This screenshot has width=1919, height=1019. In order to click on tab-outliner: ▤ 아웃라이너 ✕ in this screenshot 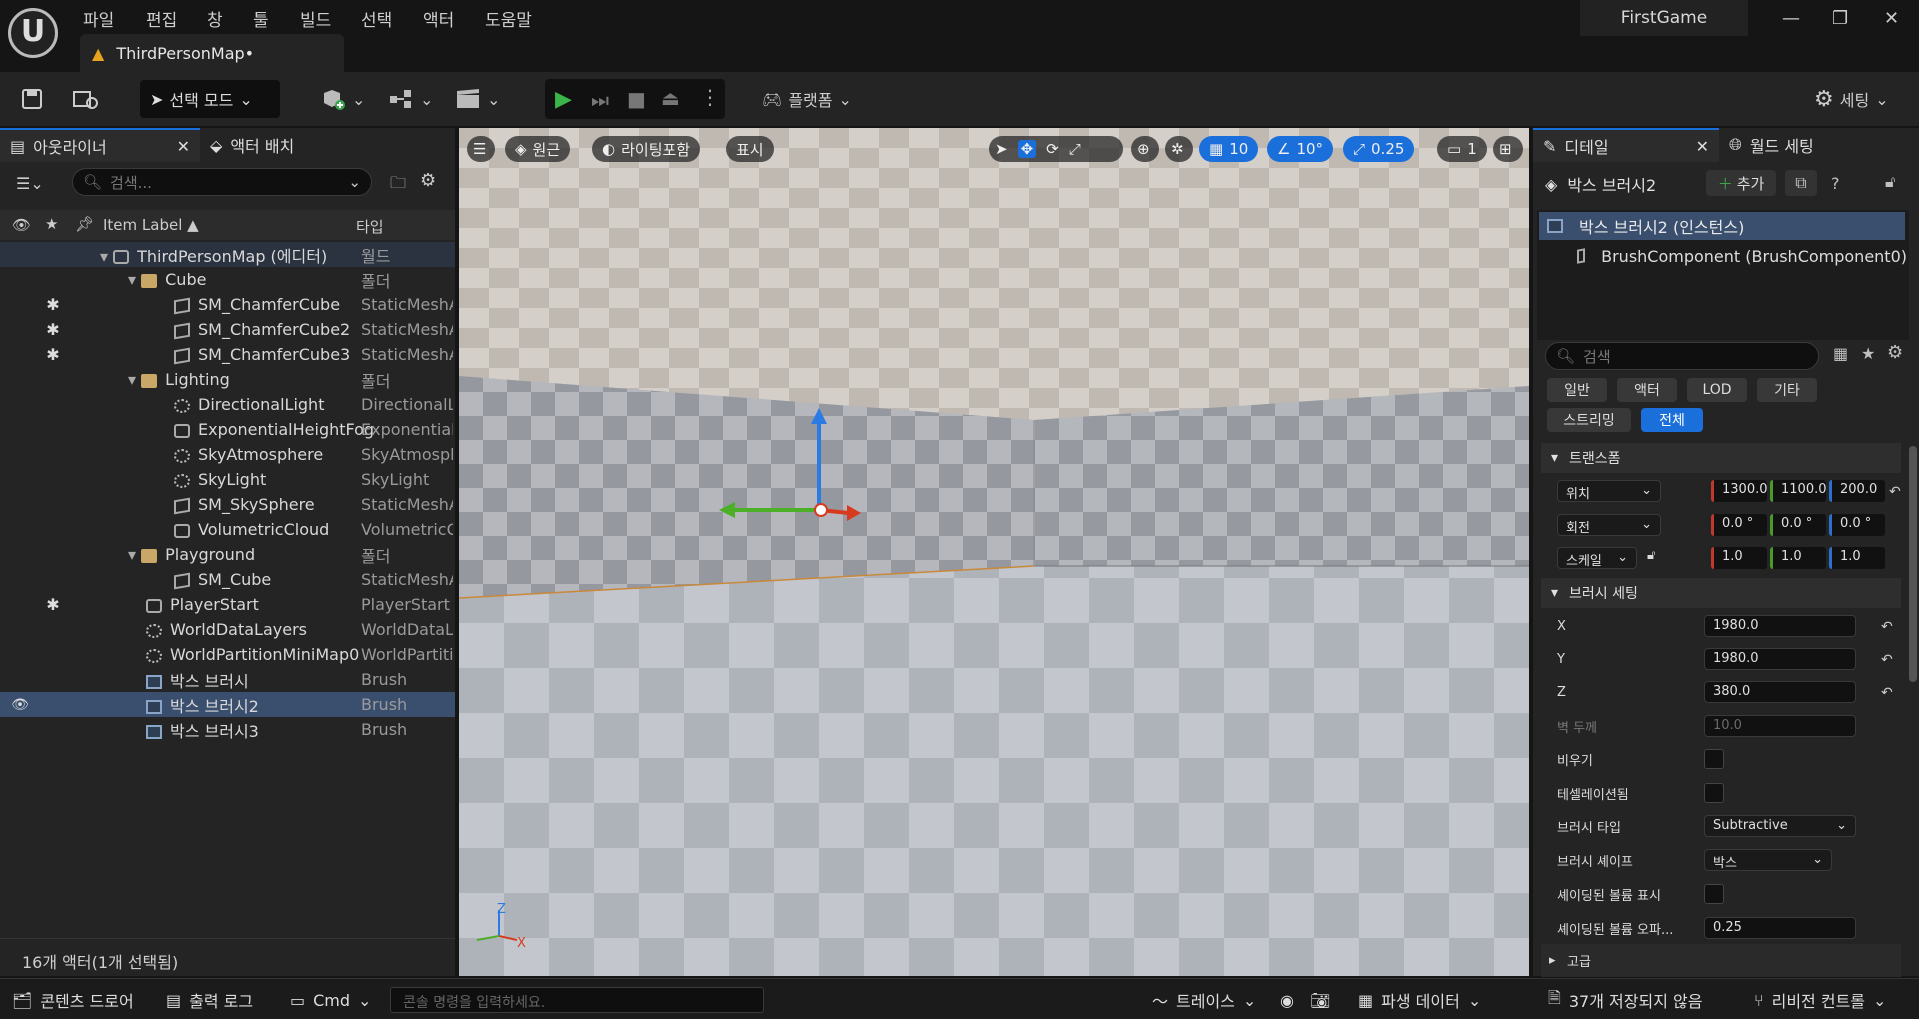, I will do `click(100, 145)`.